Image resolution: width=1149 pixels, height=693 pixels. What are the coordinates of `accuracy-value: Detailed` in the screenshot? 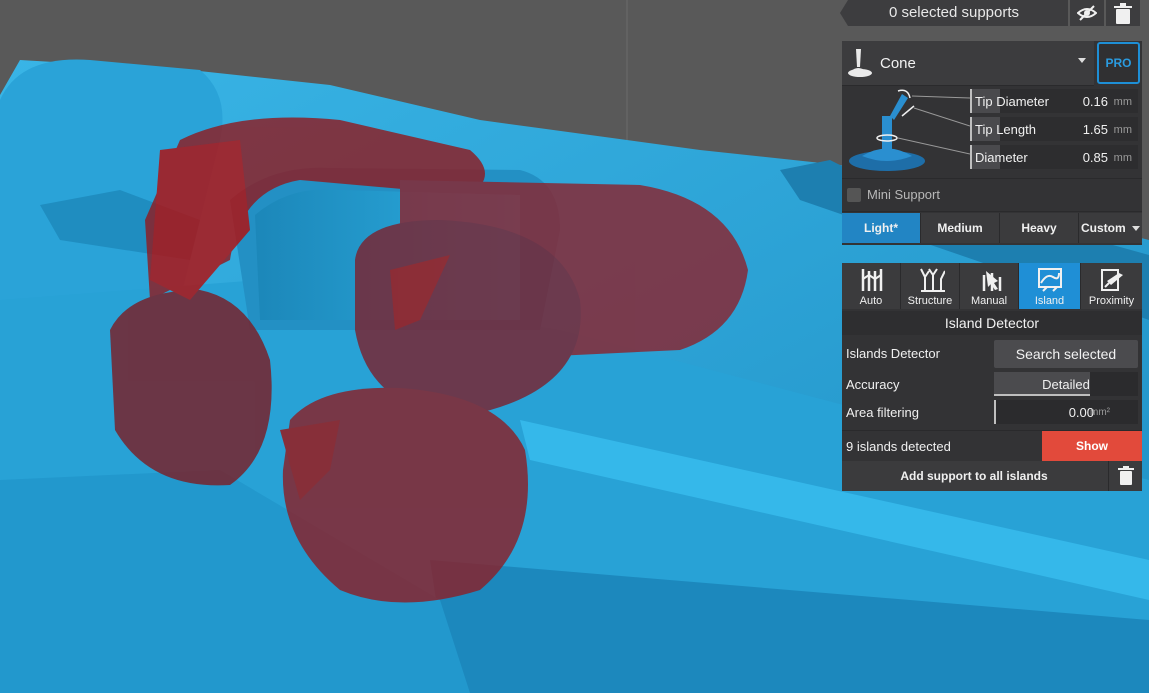 It's located at (1066, 384).